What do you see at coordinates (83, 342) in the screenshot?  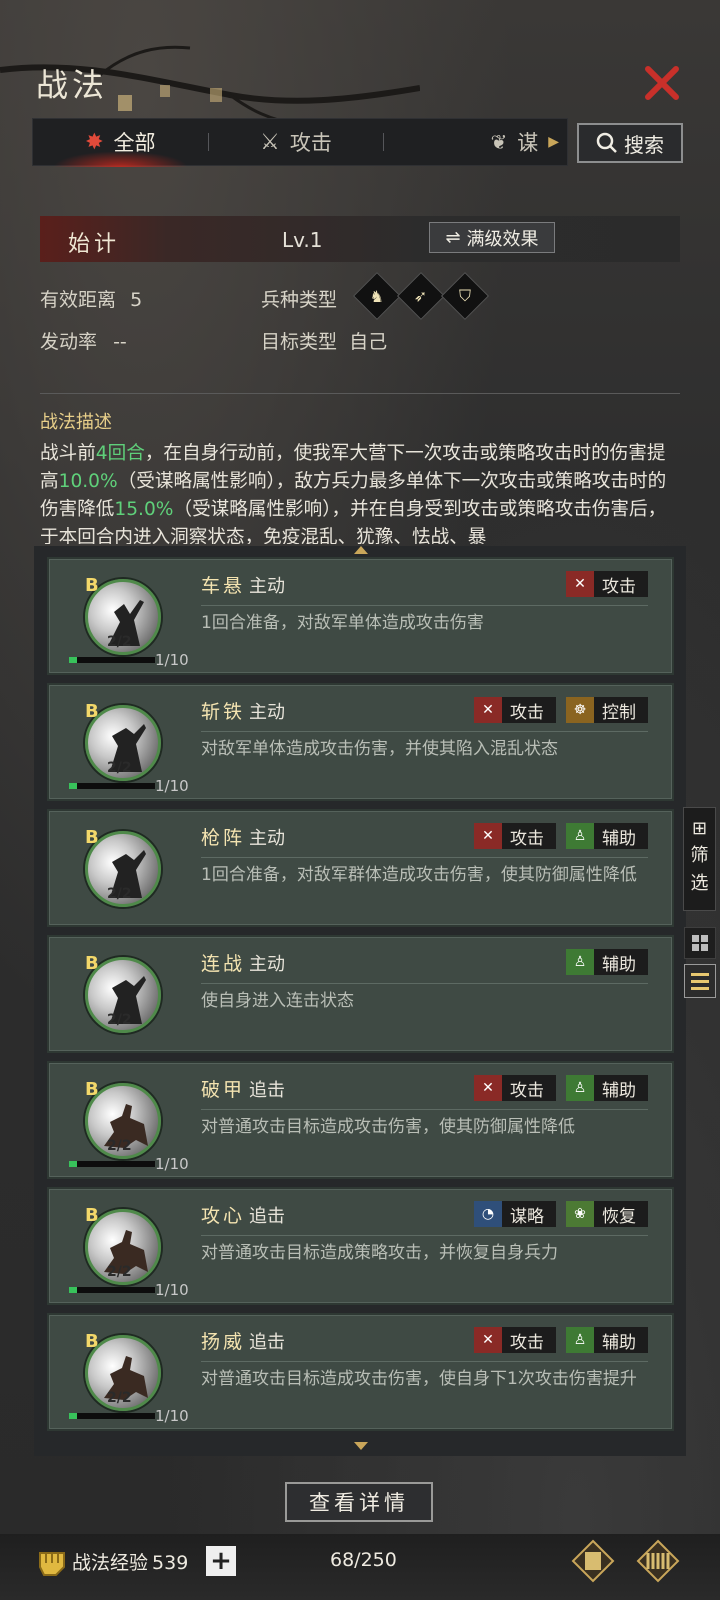 I see `trigger-rate-stat: 发动率 --` at bounding box center [83, 342].